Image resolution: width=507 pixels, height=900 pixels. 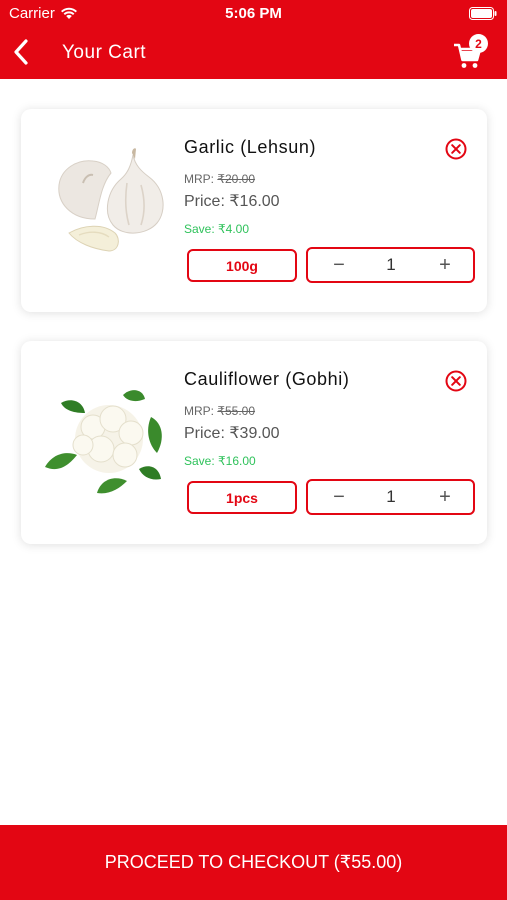 I want to click on item-mrp: MRP: ₹55.00, so click(x=219, y=411).